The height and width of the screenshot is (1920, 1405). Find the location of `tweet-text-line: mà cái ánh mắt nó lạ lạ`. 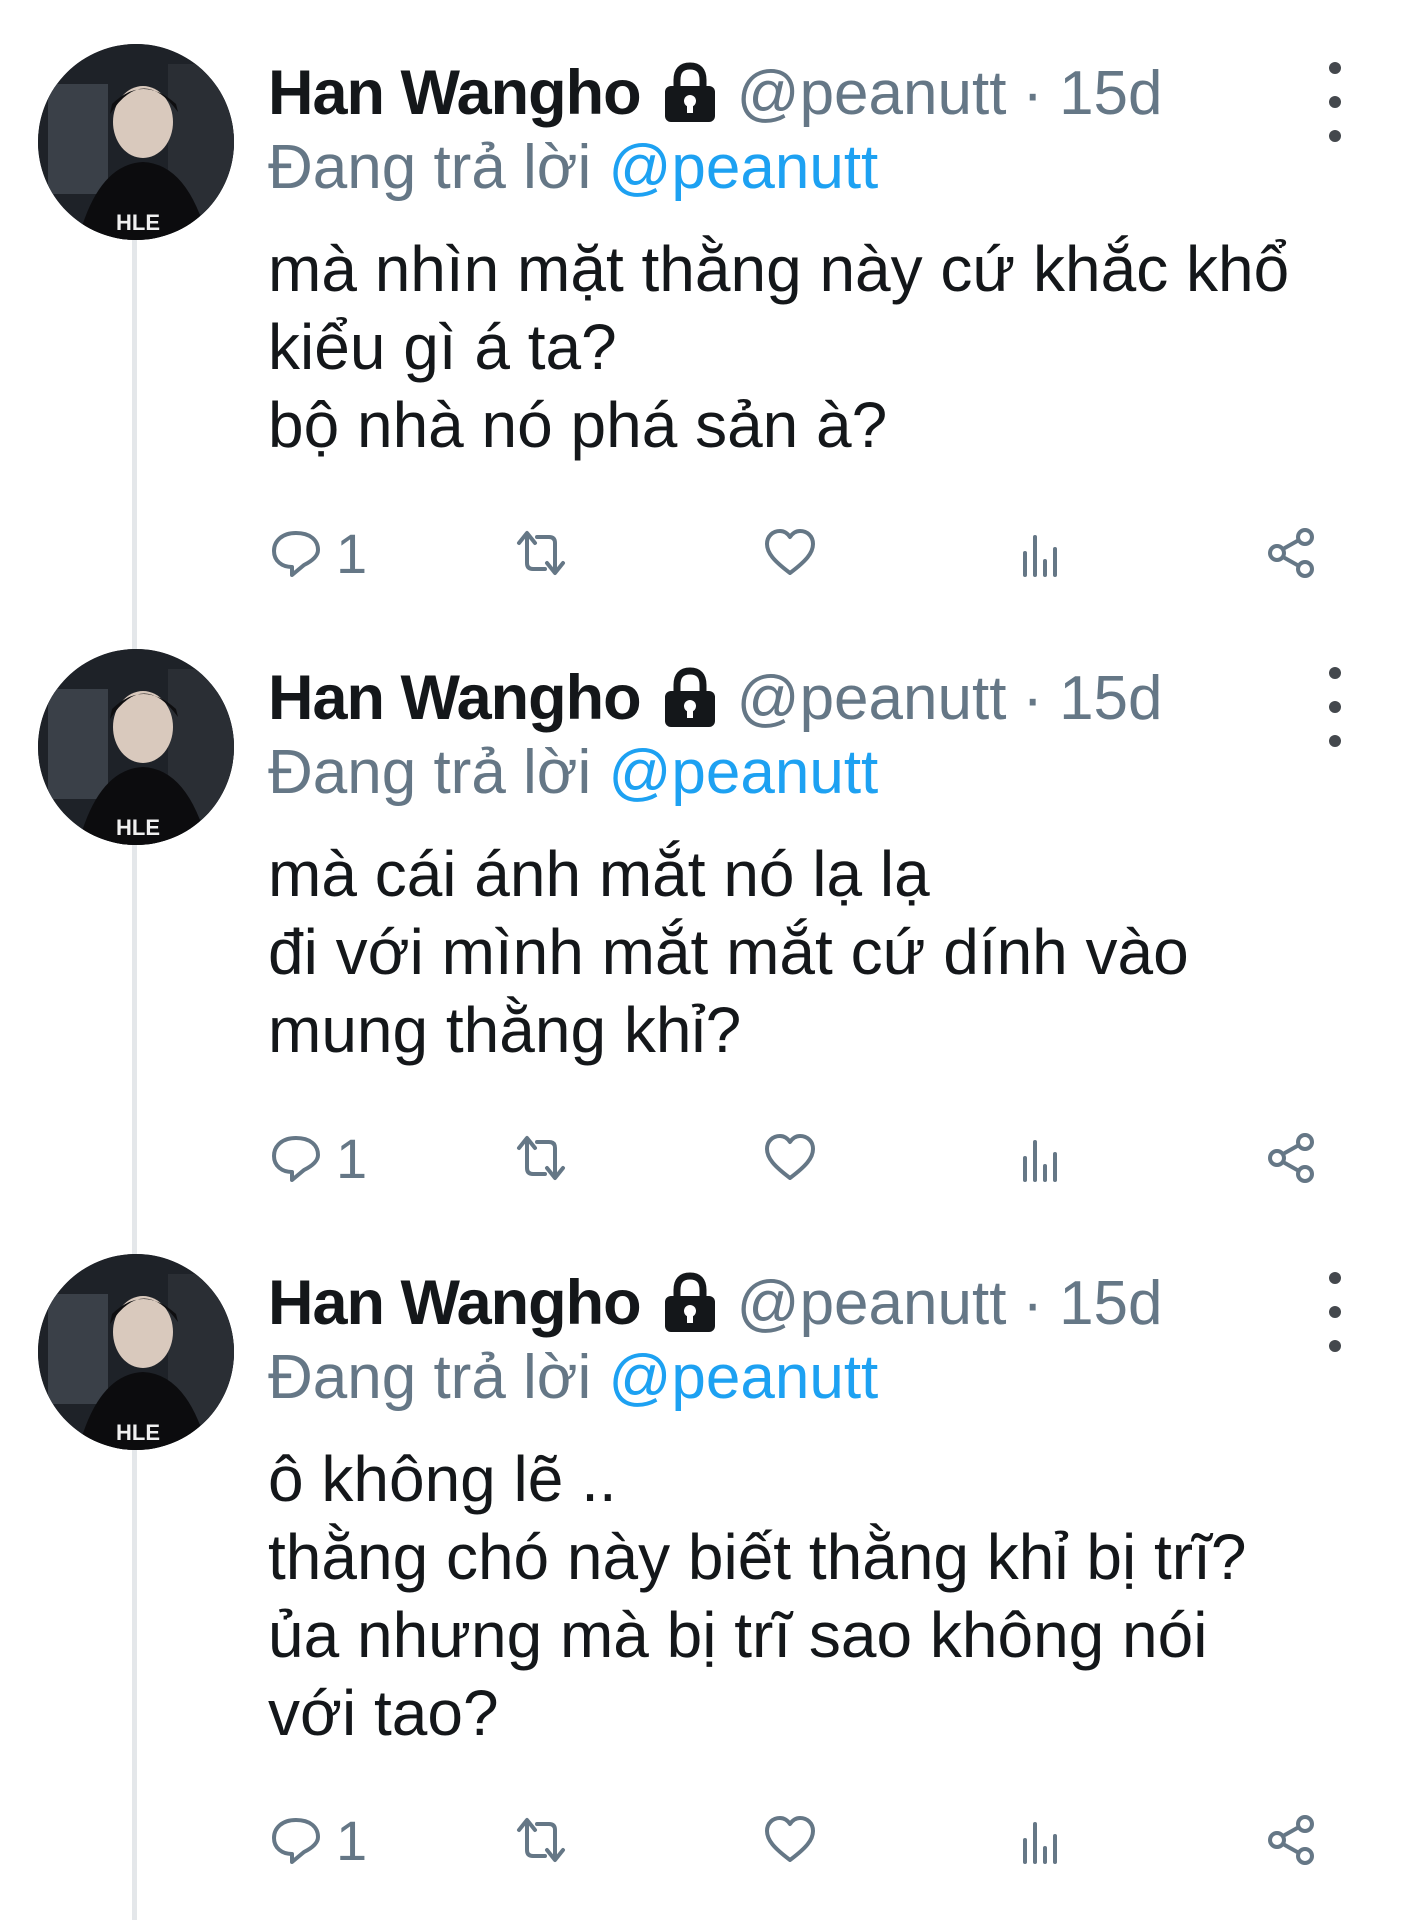

tweet-text-line: mà cái ánh mắt nó lạ lạ is located at coordinates (599, 874).